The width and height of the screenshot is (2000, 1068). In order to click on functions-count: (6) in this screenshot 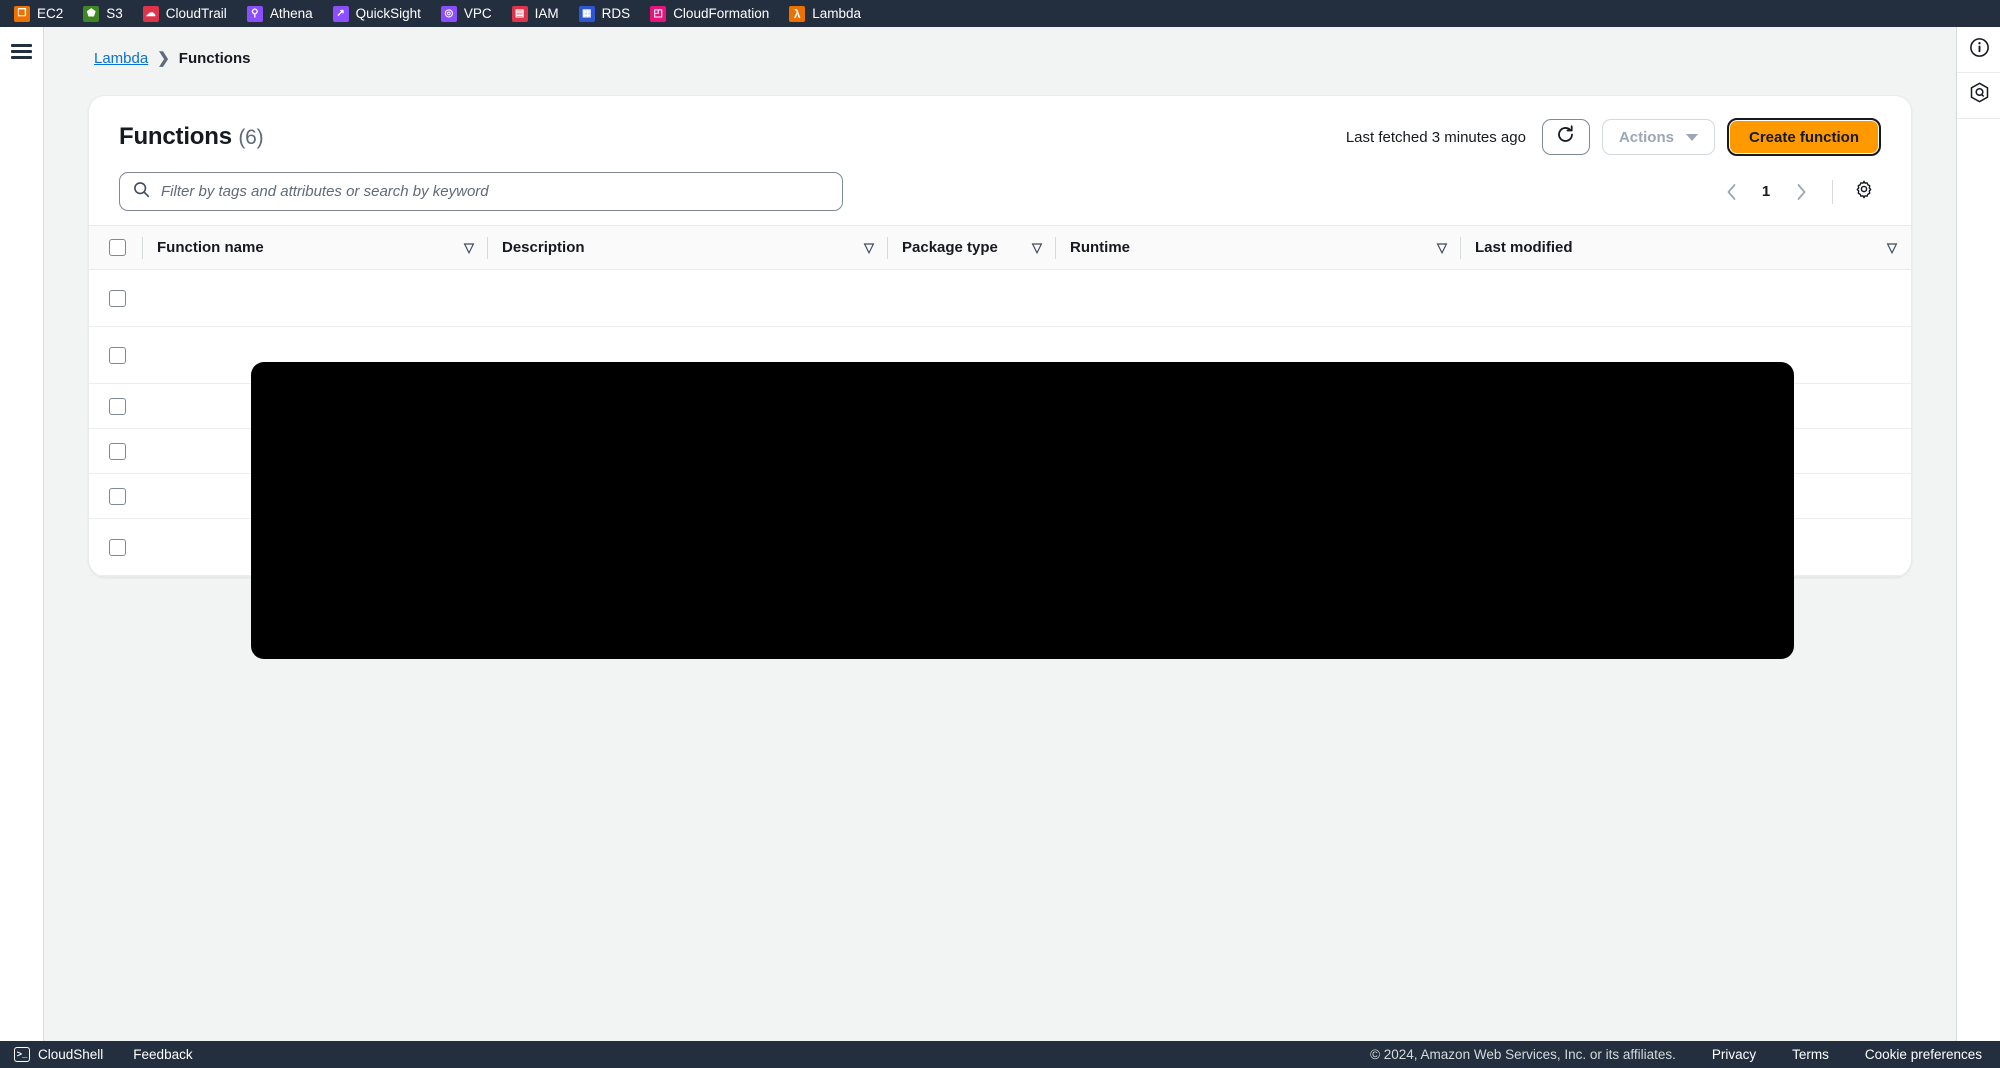, I will do `click(251, 137)`.